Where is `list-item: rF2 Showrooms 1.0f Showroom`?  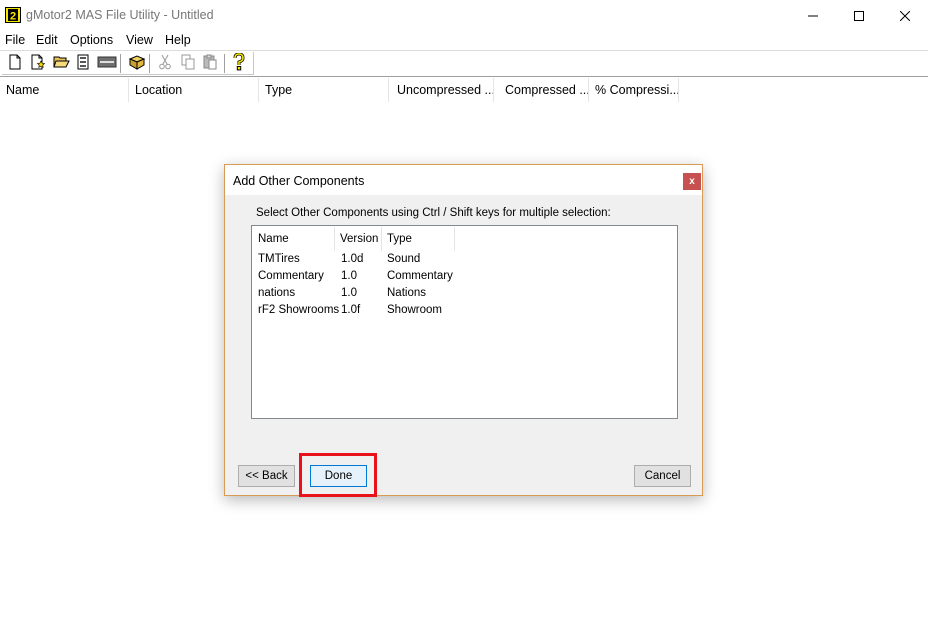
list-item: rF2 Showrooms 1.0f Showroom is located at coordinates (464, 310).